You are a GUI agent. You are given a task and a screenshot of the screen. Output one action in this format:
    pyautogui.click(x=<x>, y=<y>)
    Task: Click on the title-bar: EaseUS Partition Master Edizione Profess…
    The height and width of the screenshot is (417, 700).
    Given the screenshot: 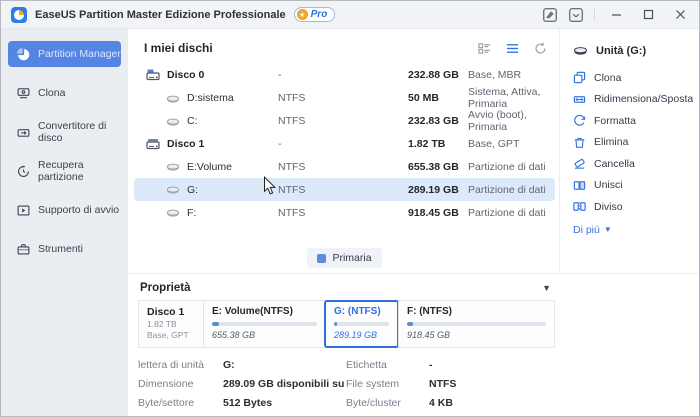 What is the action you would take?
    pyautogui.click(x=350, y=15)
    